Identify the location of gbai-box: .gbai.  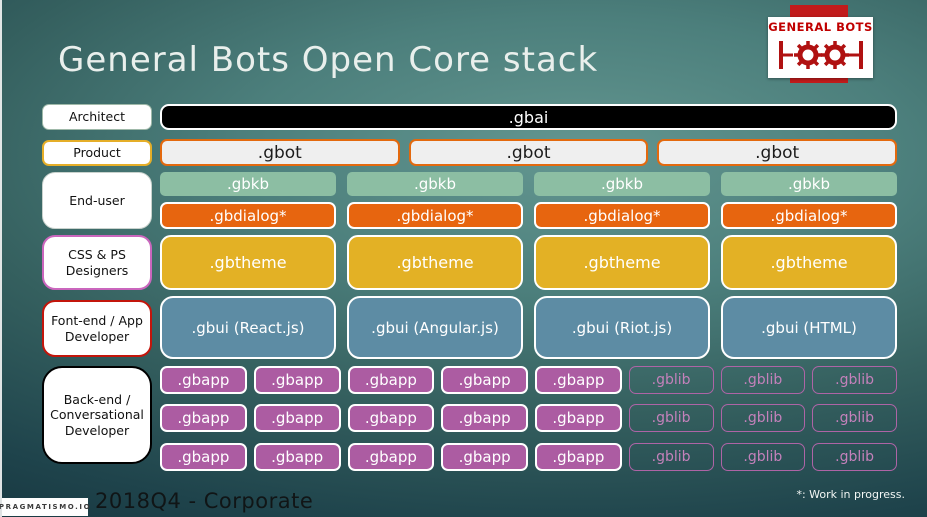
(528, 117).